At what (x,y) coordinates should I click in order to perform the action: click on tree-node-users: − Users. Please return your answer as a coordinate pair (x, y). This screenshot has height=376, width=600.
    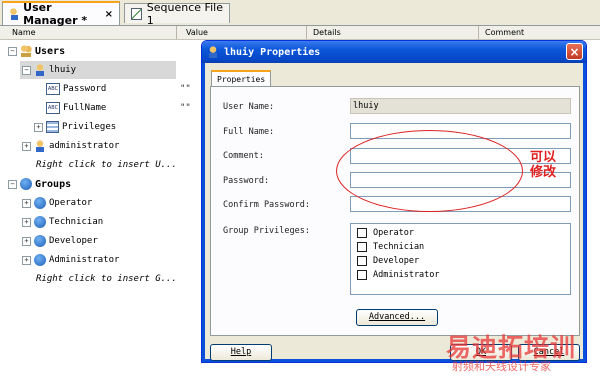
    Looking at the image, I should click on (36, 51).